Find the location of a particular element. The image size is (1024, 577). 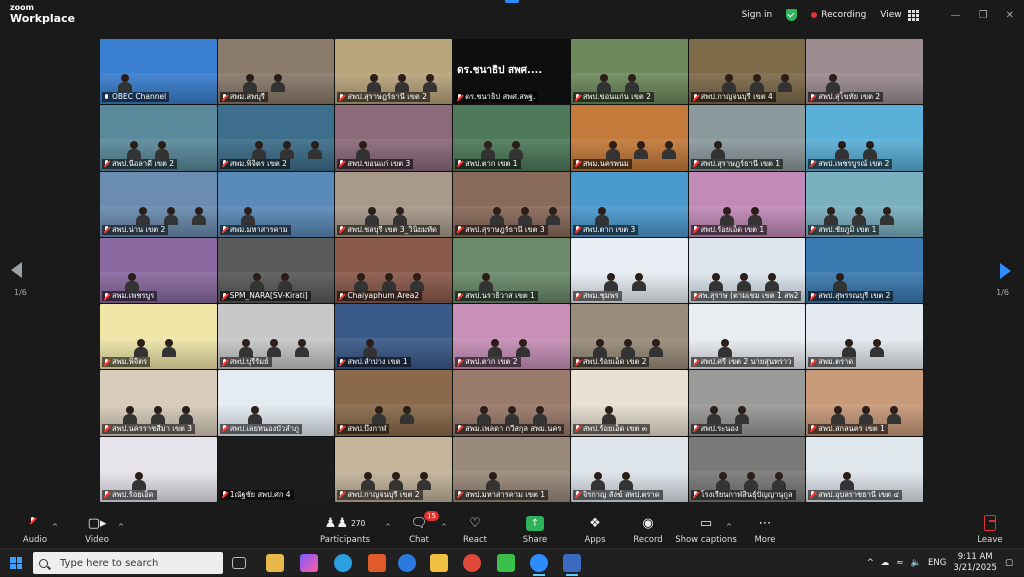

close-icon: ✕ is located at coordinates (1010, 15).